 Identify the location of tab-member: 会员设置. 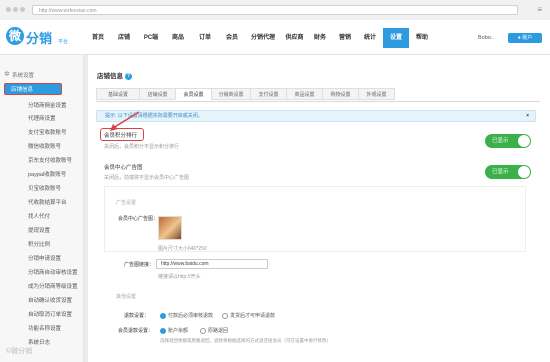
(193, 94).